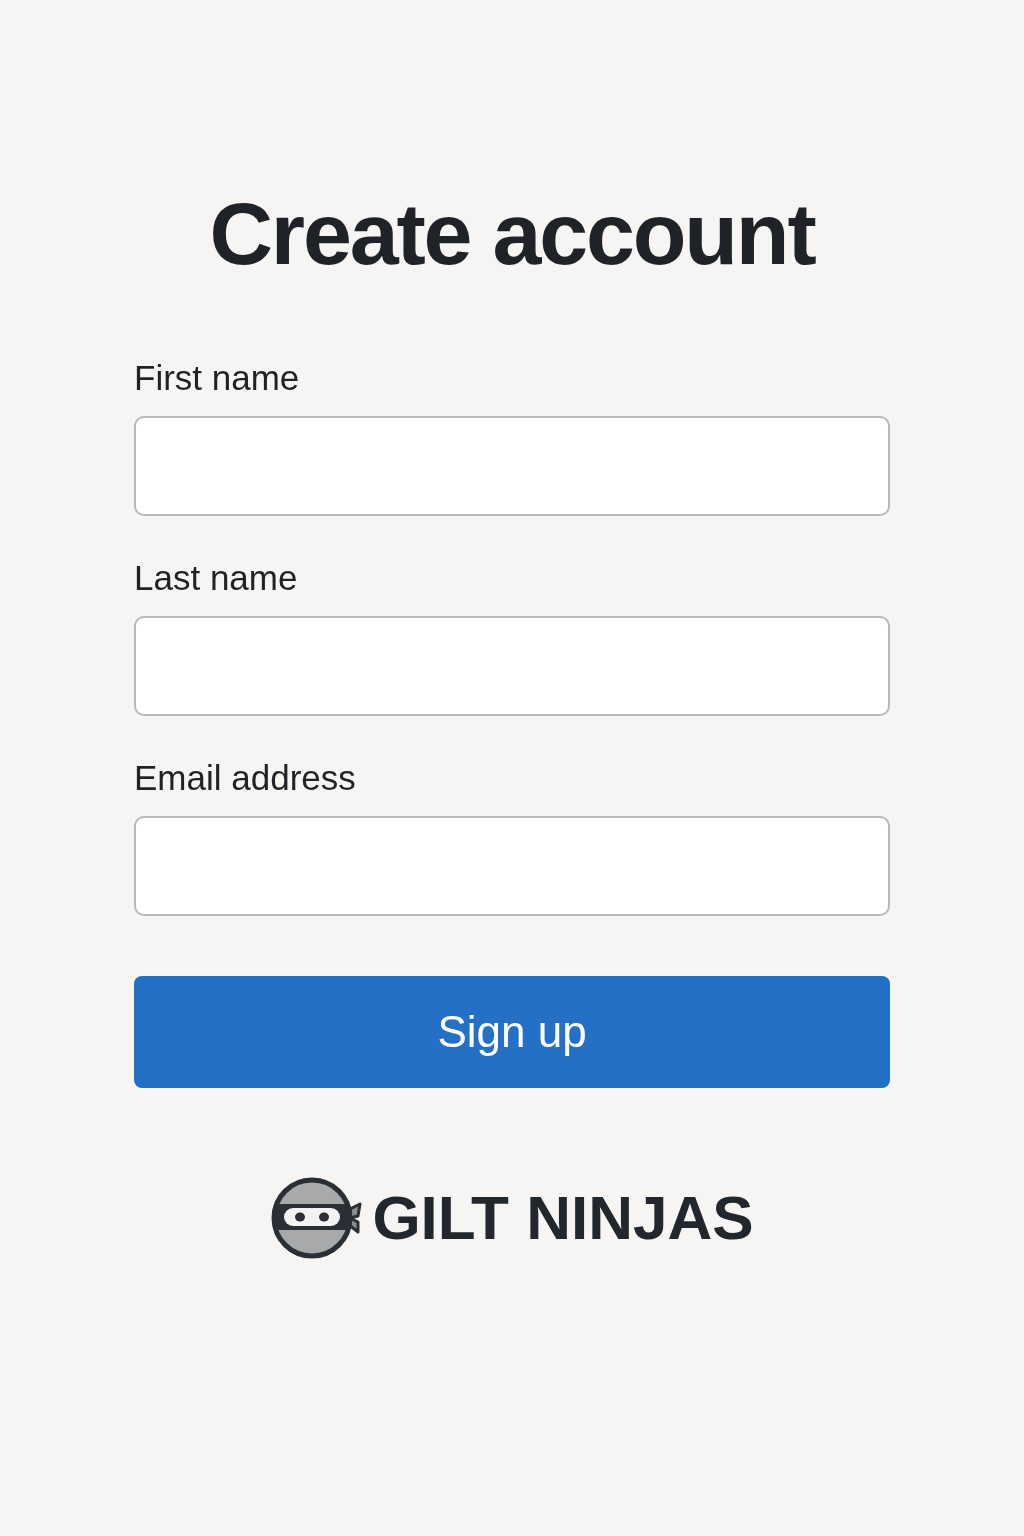 This screenshot has height=1536, width=1024. I want to click on ninja-head-icon, so click(316, 1218).